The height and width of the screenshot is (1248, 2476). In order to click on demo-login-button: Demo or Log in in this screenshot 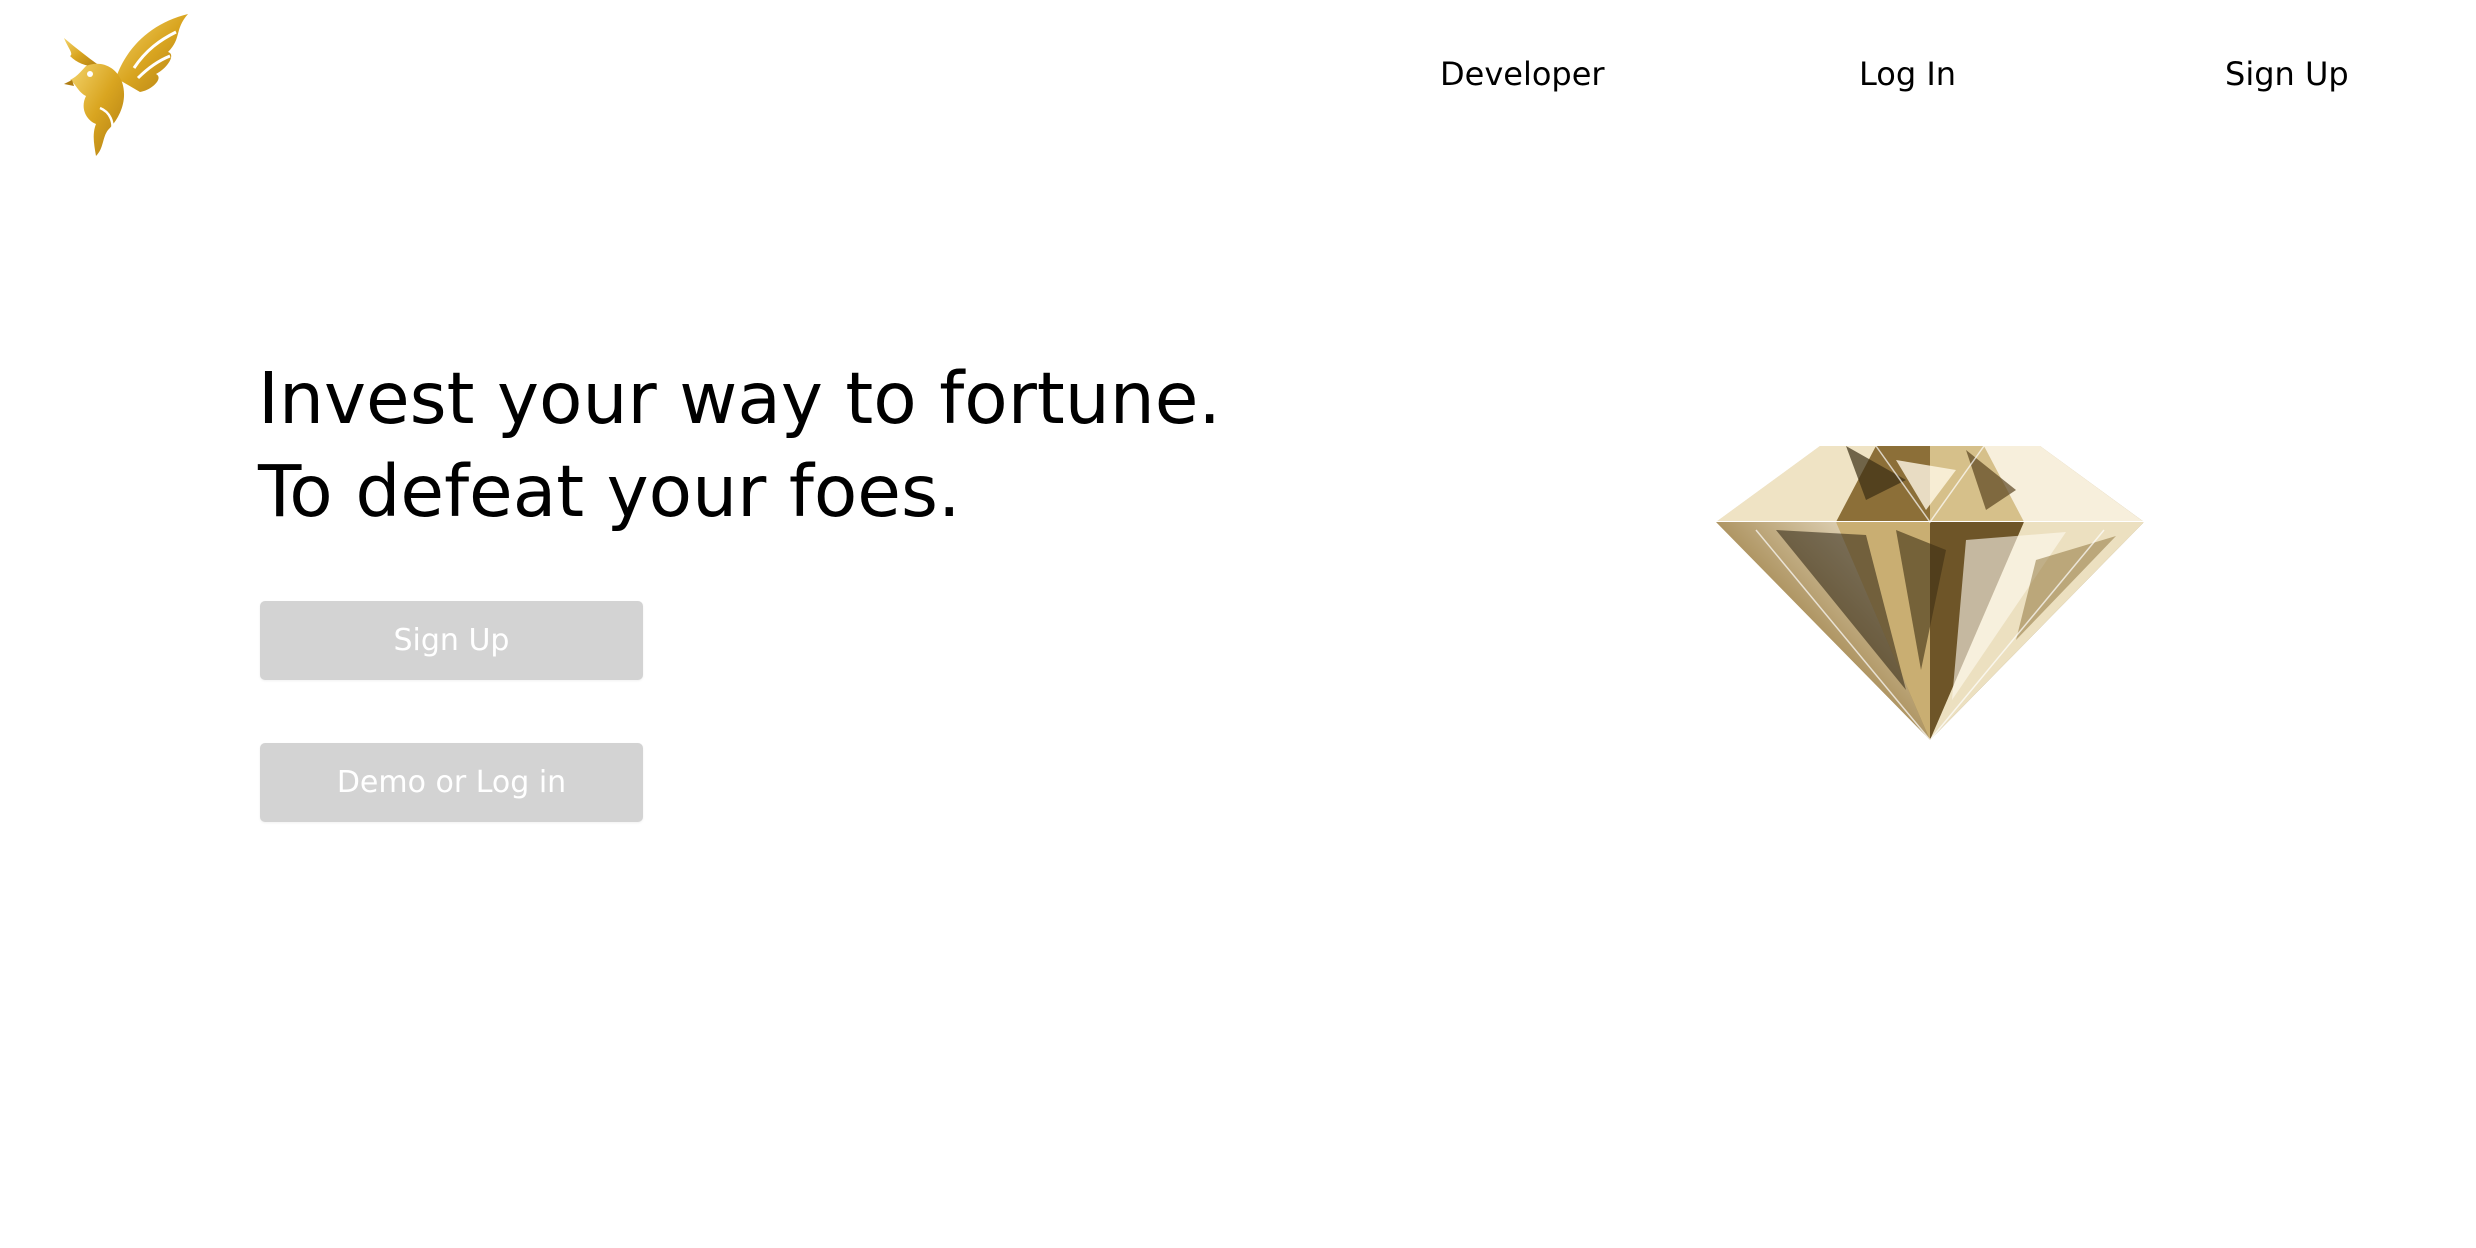, I will do `click(451, 782)`.